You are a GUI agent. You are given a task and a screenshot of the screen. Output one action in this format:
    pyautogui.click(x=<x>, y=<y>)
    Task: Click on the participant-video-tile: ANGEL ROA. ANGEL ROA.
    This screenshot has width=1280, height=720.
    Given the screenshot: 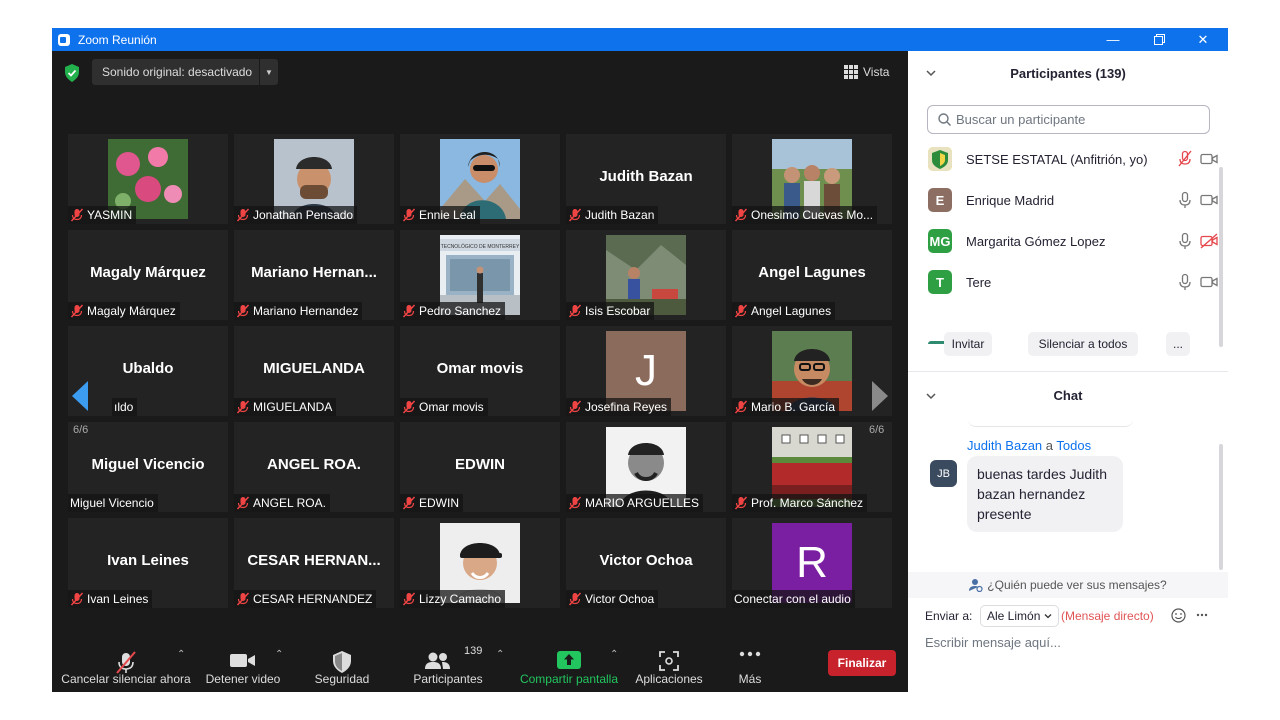 What is the action you would take?
    pyautogui.click(x=314, y=467)
    